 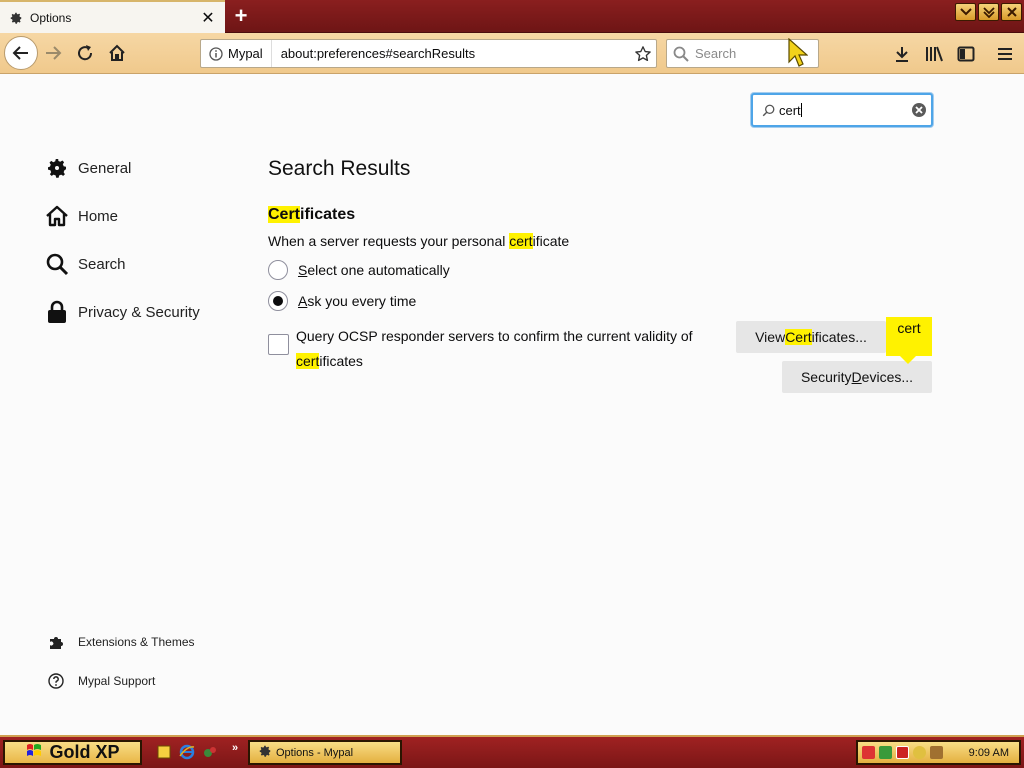 I want to click on shield-icon, so click(x=902, y=752).